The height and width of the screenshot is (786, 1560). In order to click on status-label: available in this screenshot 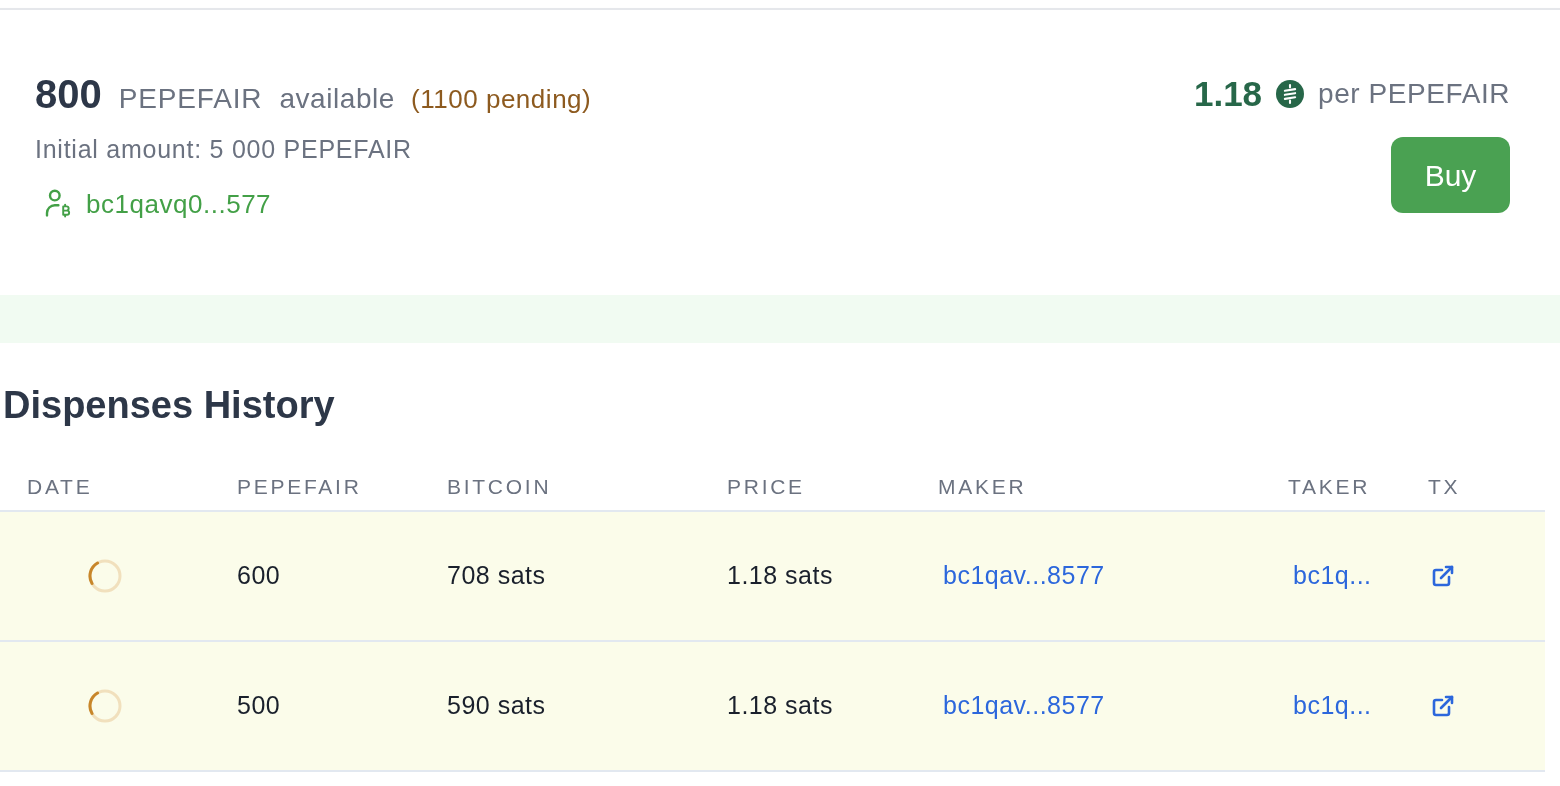, I will do `click(337, 99)`.